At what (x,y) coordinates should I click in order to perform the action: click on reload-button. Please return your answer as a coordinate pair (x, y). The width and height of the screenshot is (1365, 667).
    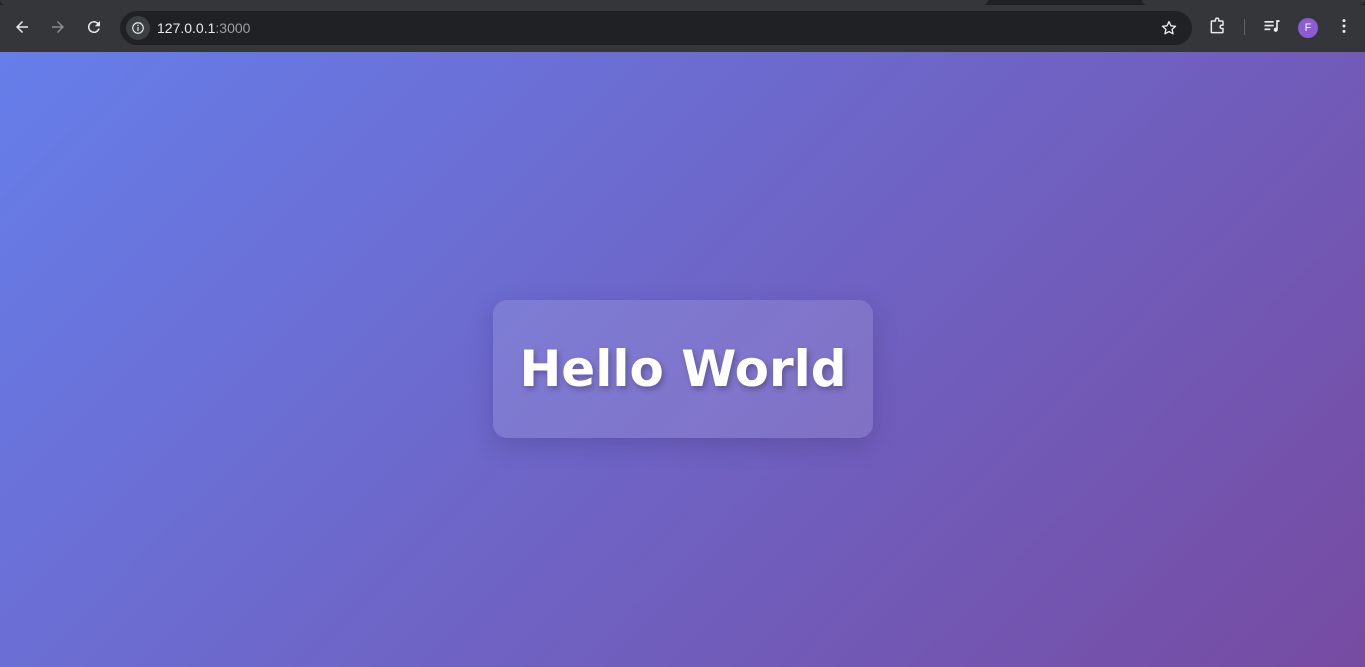
    Looking at the image, I should click on (94, 27).